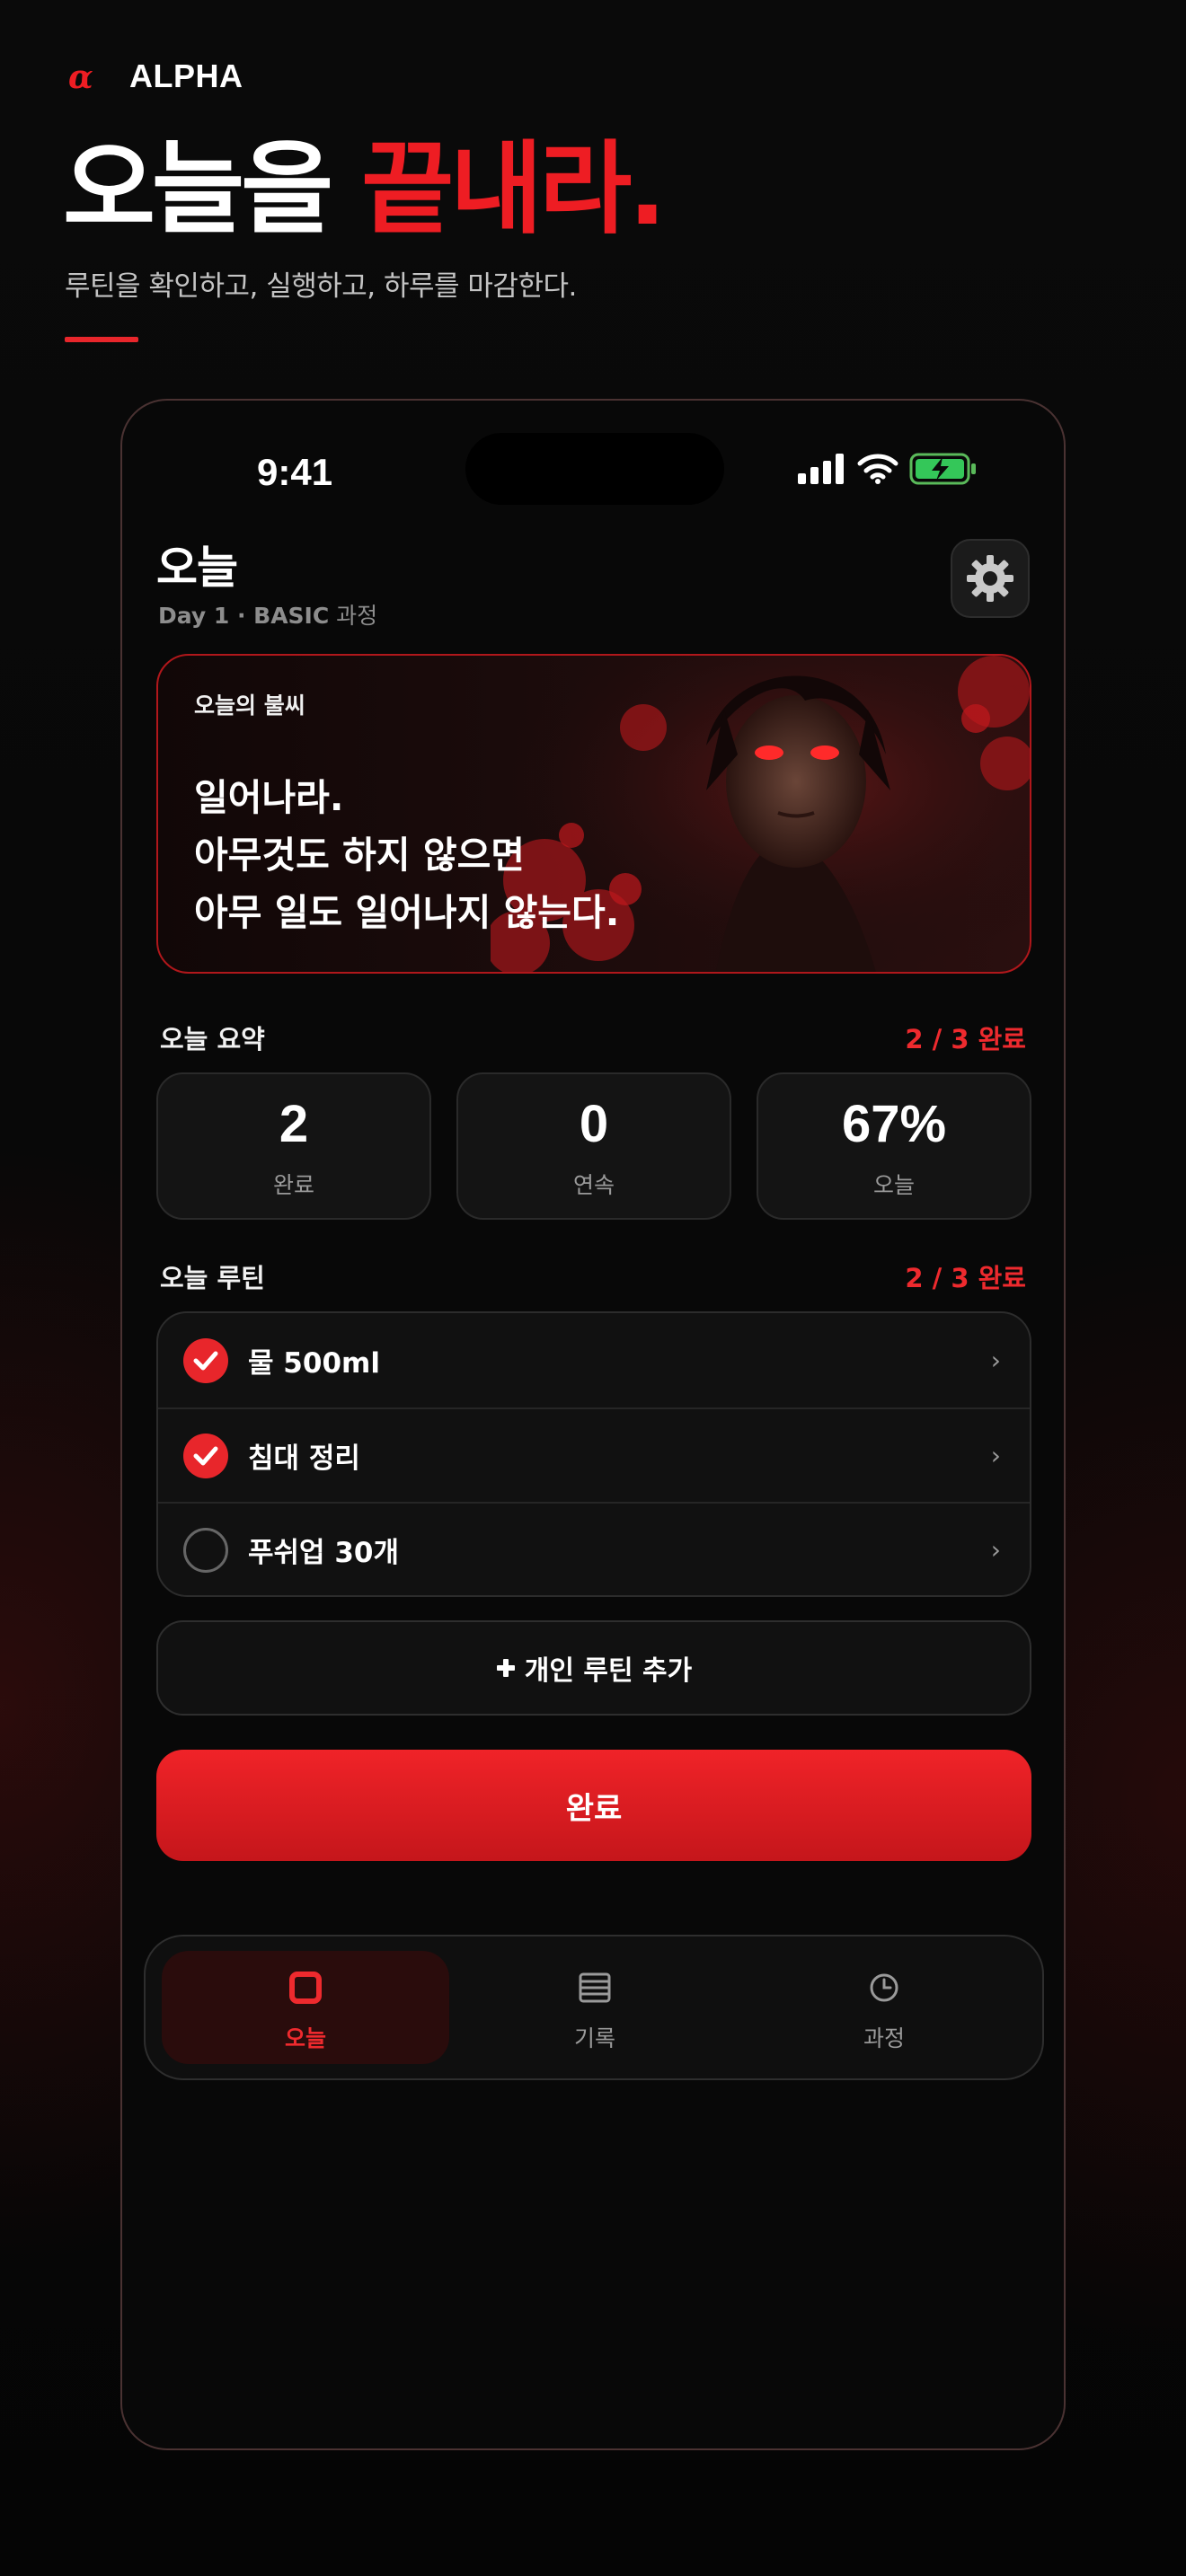 This screenshot has width=1186, height=2576. Describe the element at coordinates (594, 1360) in the screenshot. I see `routine-item: 물 500ml ›` at that location.